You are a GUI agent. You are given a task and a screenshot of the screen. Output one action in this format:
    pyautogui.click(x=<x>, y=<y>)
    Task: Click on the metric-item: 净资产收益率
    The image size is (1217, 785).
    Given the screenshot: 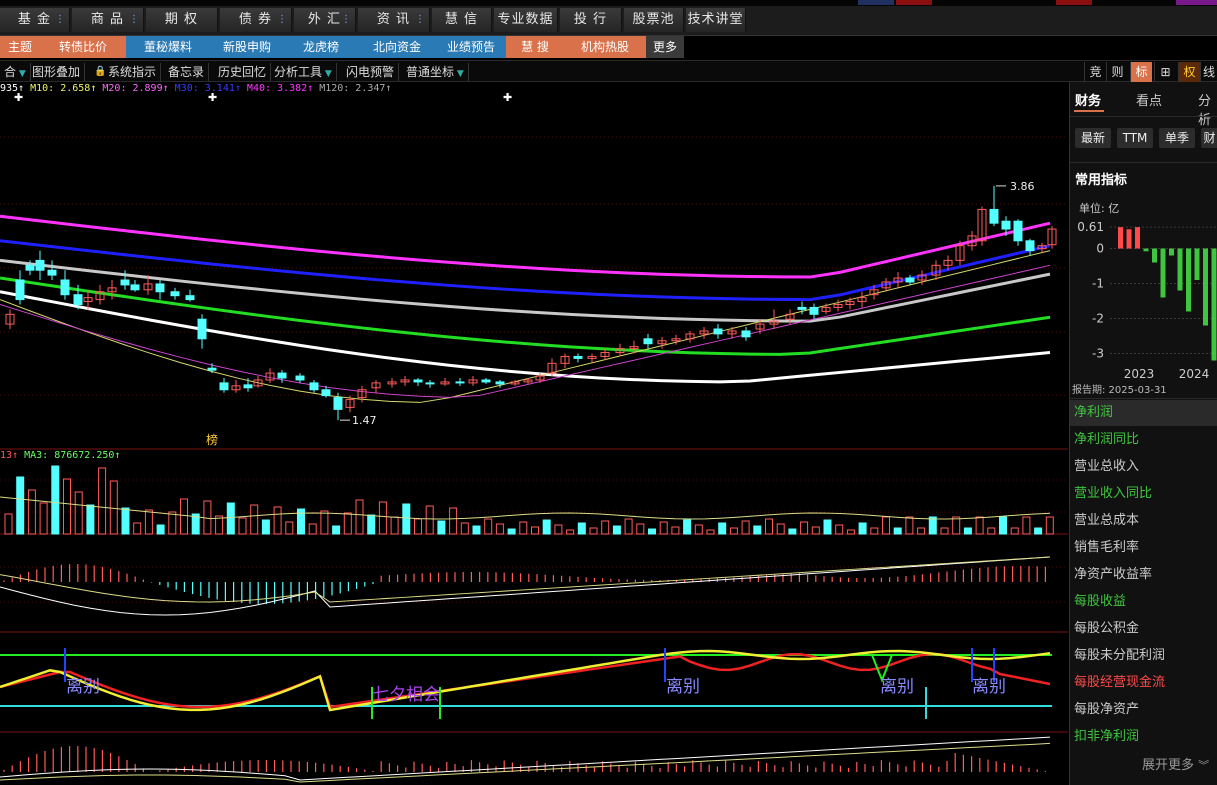 What is the action you would take?
    pyautogui.click(x=1144, y=575)
    